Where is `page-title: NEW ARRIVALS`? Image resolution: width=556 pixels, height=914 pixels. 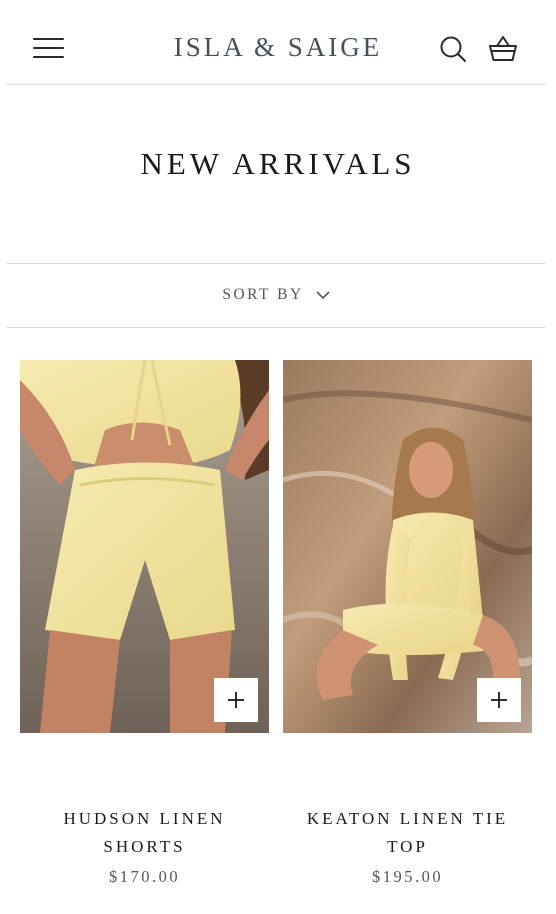 page-title: NEW ARRIVALS is located at coordinates (278, 163).